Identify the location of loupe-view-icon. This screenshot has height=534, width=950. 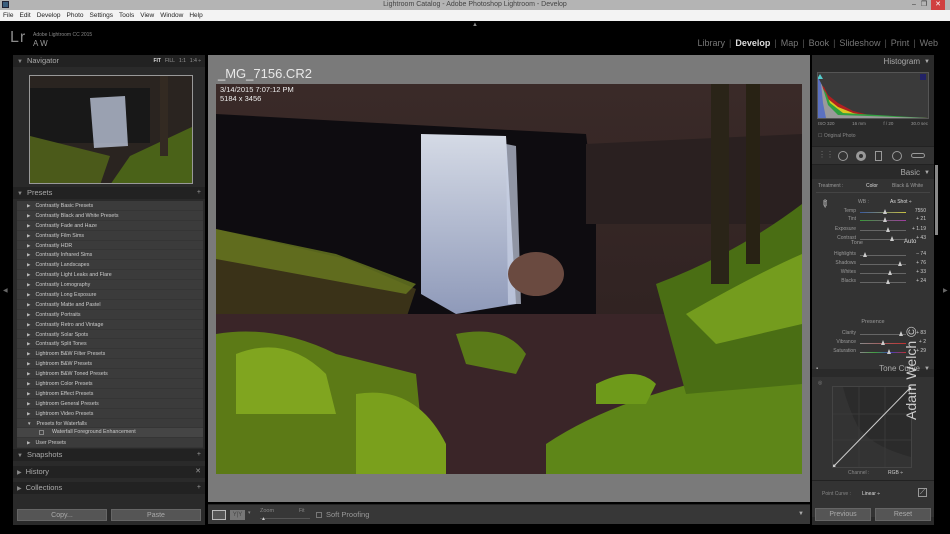
(219, 515).